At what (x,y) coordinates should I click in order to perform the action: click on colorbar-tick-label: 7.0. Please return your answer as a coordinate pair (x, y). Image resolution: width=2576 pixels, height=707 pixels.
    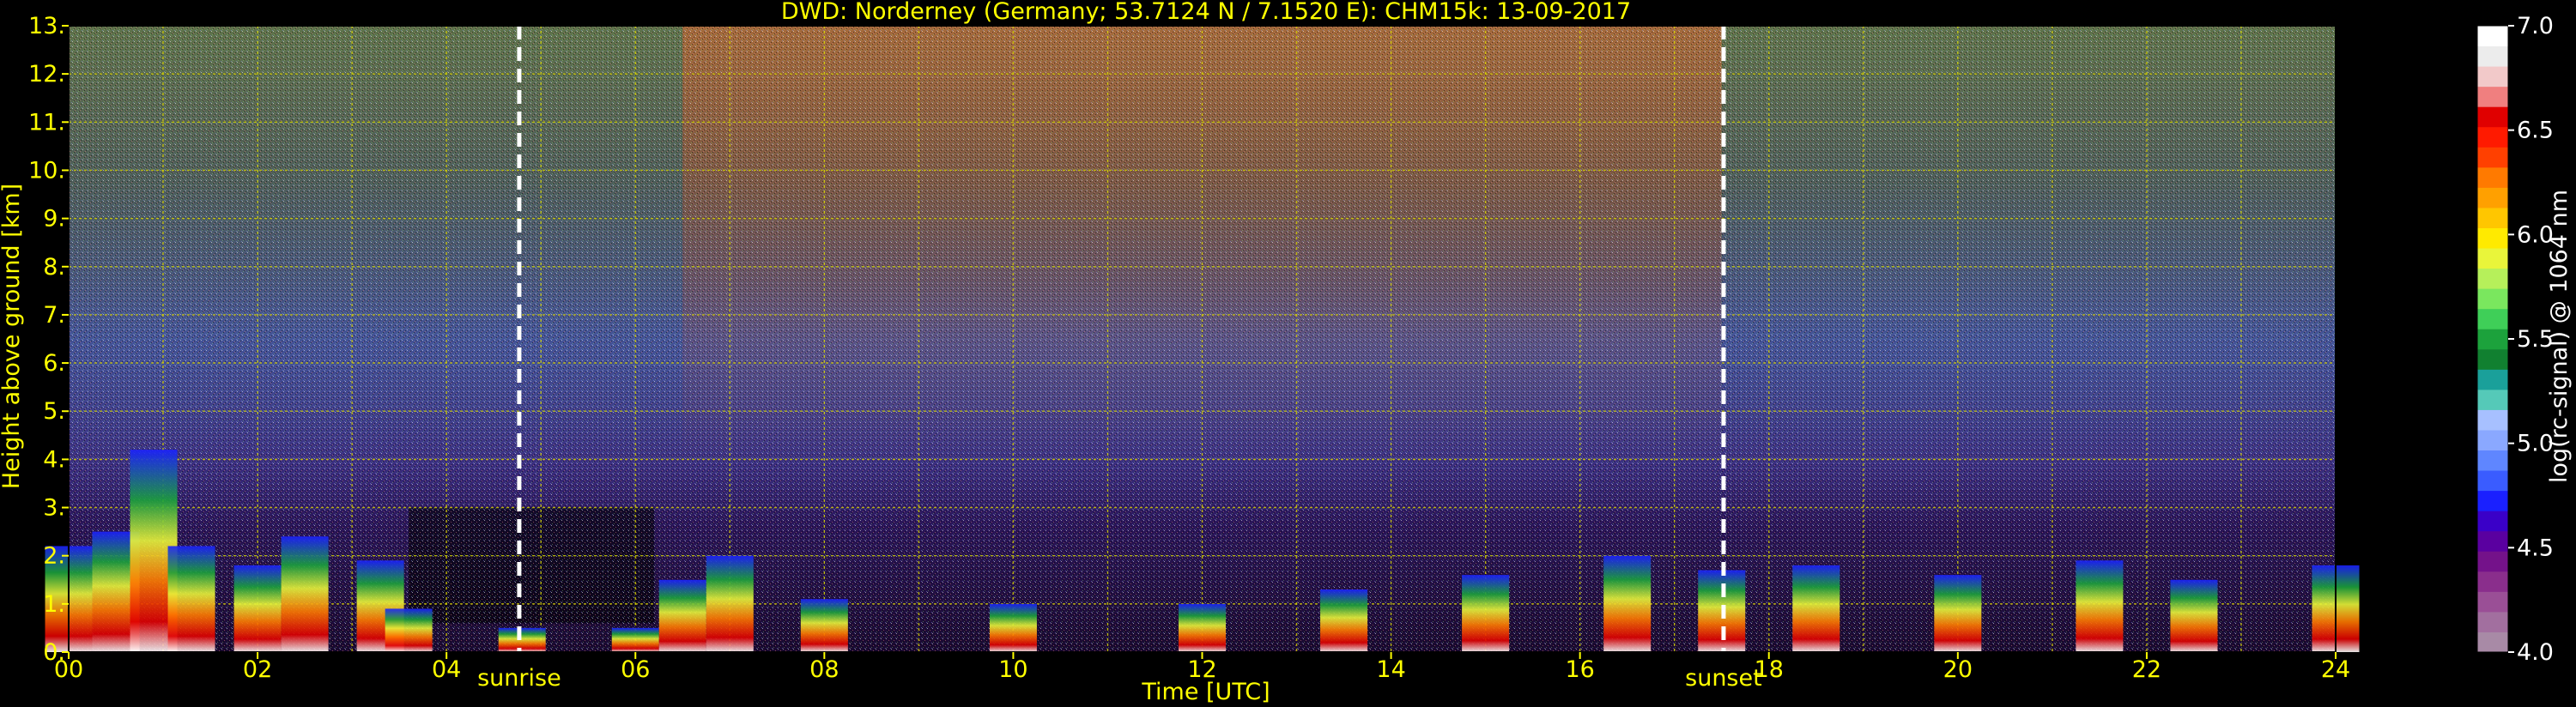
    Looking at the image, I should click on (2535, 26).